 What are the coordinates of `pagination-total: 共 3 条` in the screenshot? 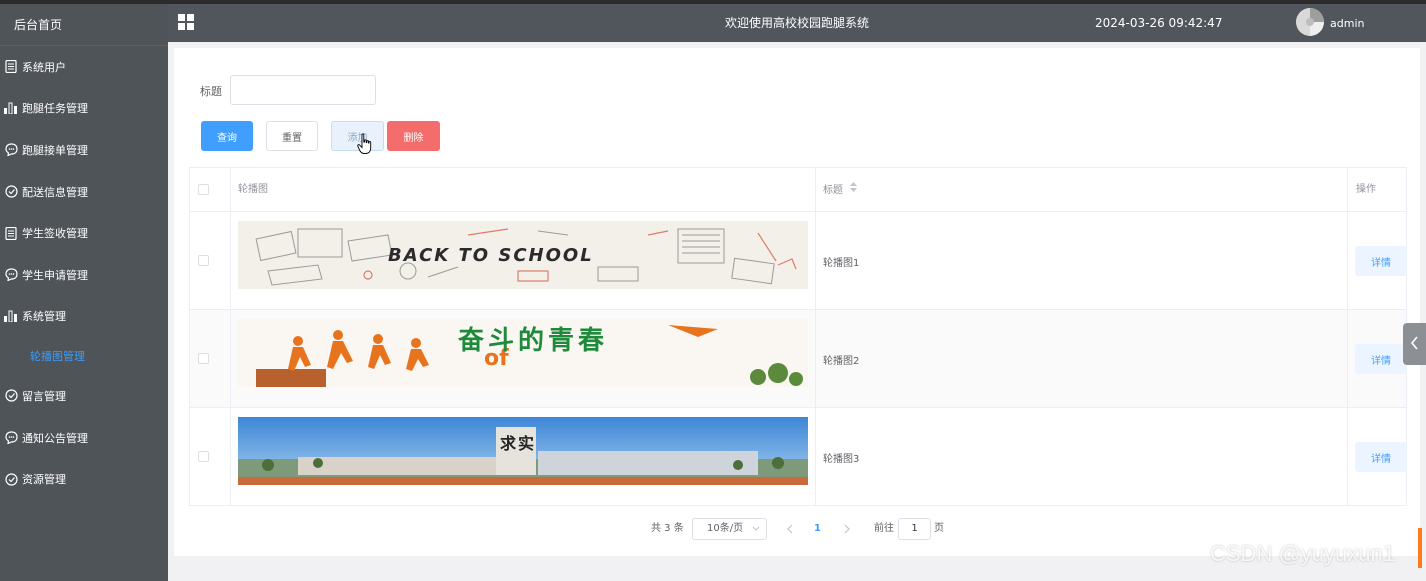 It's located at (667, 528).